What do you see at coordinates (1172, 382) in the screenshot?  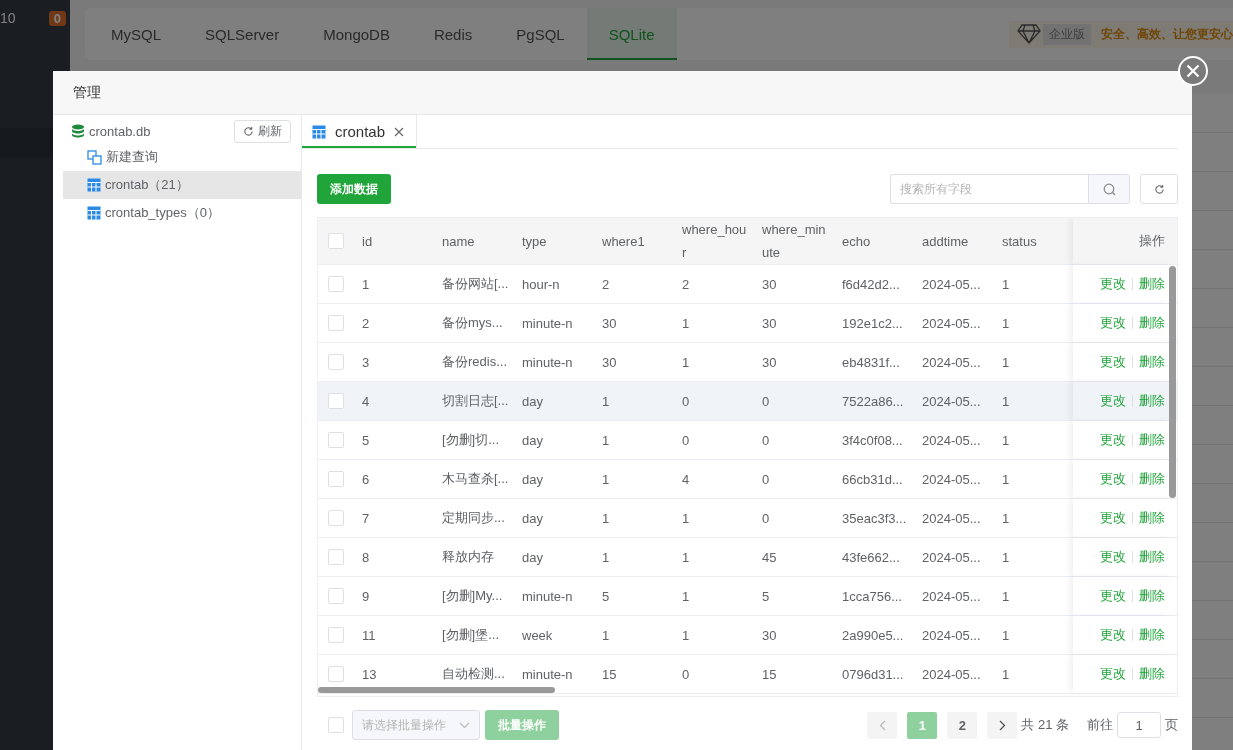 I see `vertical-scrollbar` at bounding box center [1172, 382].